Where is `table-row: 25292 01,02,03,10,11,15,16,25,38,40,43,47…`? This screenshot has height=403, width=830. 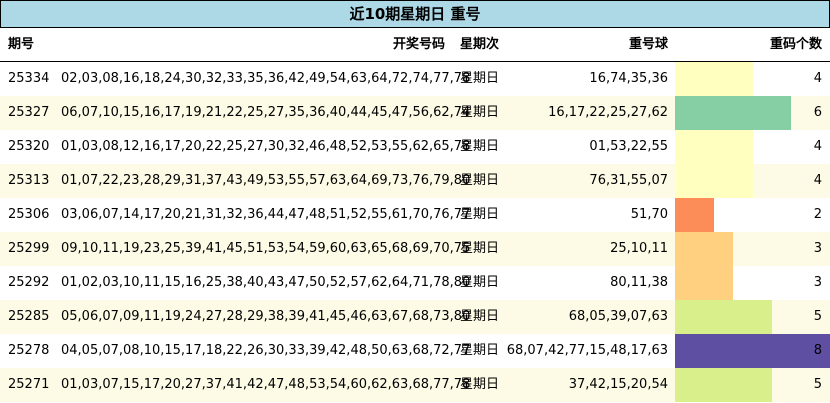 table-row: 25292 01,02,03,10,11,15,16,25,38,40,43,47… is located at coordinates (415, 283).